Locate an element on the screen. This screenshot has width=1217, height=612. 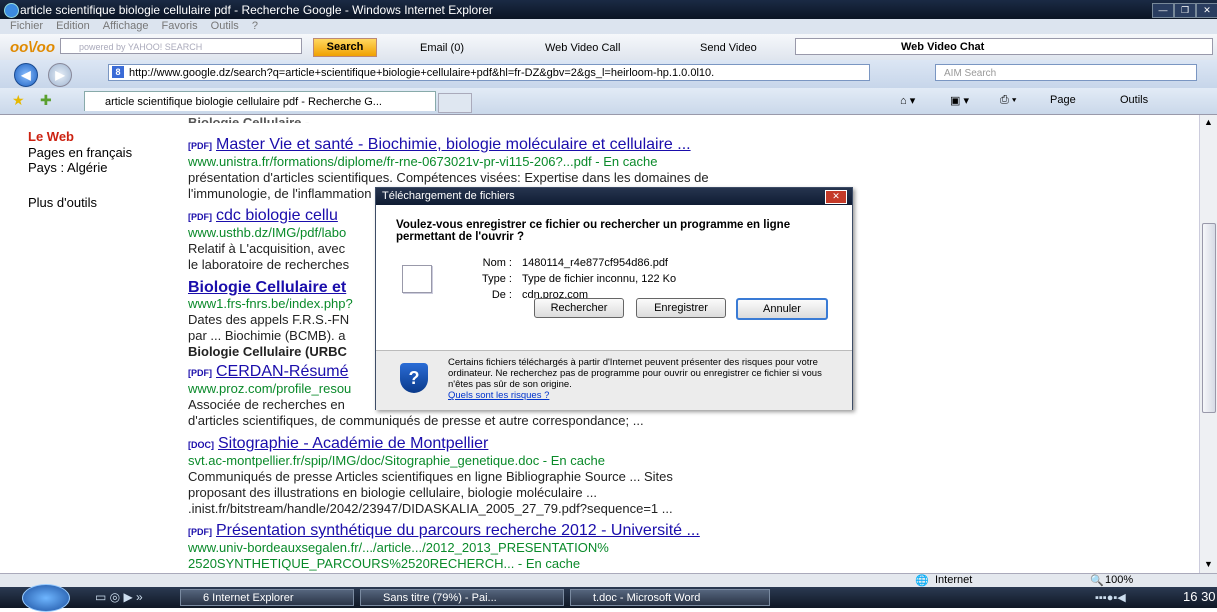
nav-more-tools: Plus d'outils is located at coordinates (62, 202).